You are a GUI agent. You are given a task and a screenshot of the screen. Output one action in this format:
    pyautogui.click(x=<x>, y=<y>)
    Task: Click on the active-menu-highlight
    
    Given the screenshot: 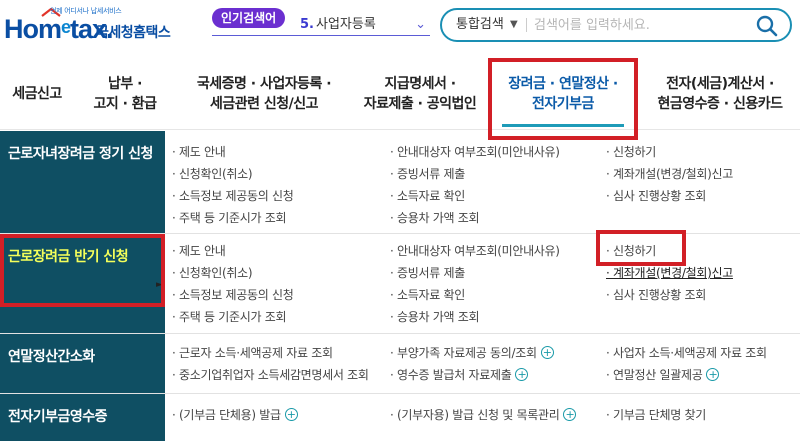 What is the action you would take?
    pyautogui.click(x=563, y=99)
    